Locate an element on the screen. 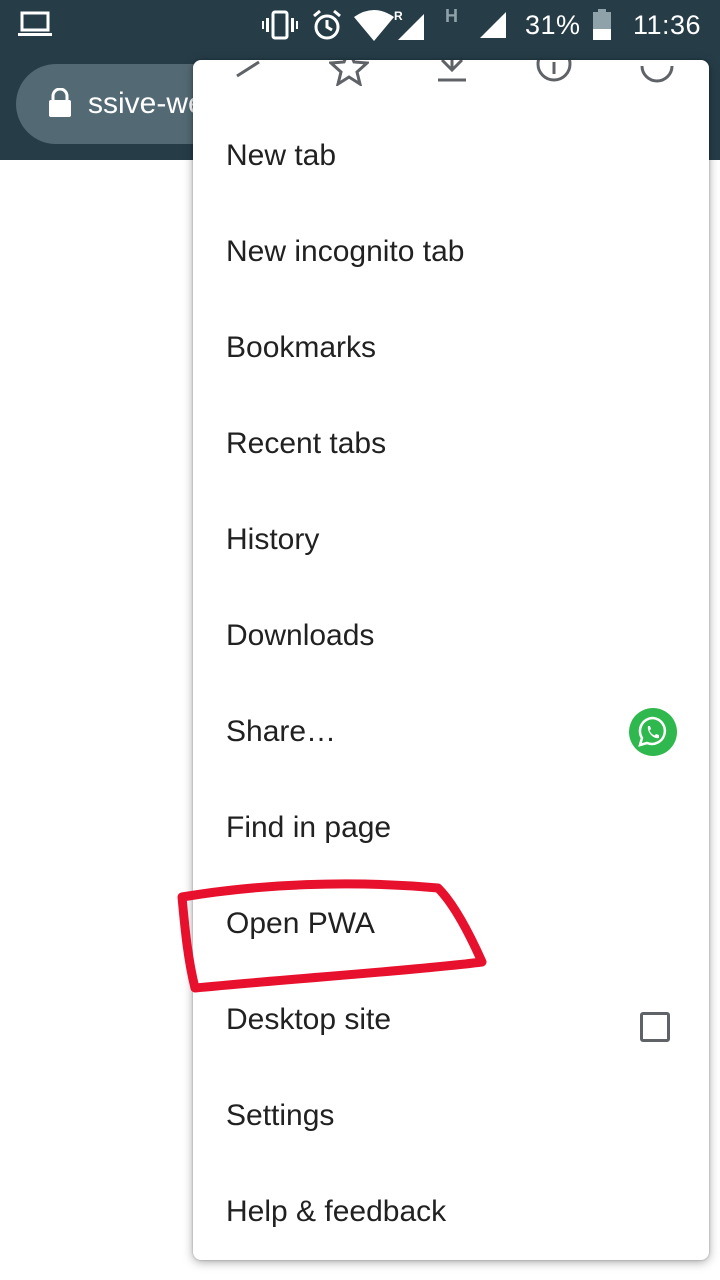 The width and height of the screenshot is (720, 1280). menu-item-label: Downloads is located at coordinates (300, 635).